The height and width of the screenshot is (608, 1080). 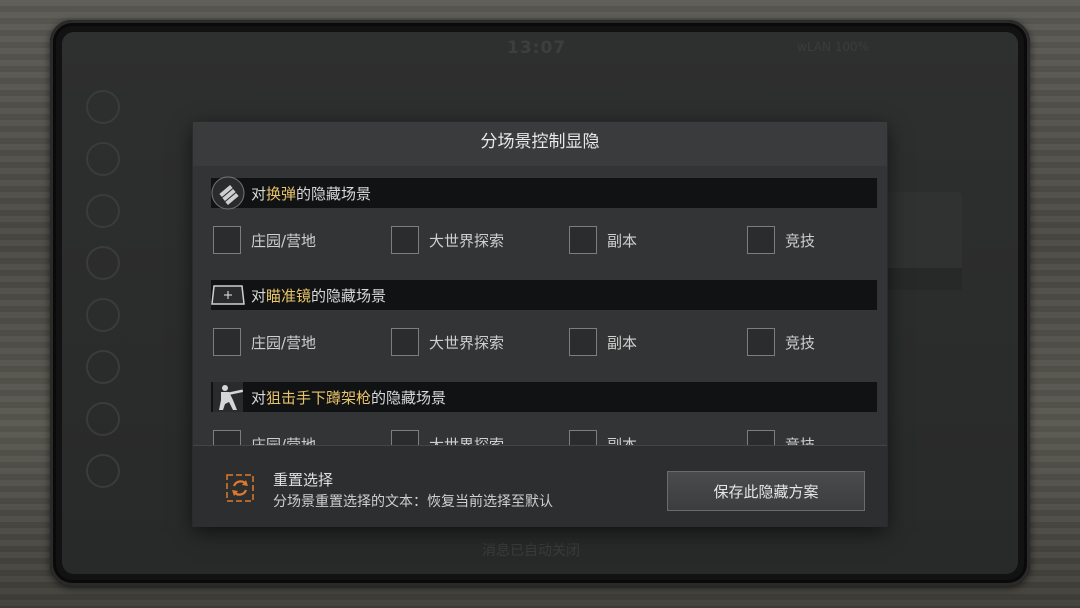 What do you see at coordinates (319, 397) in the screenshot?
I see `section-highlight: 狙击手下蹲架枪` at bounding box center [319, 397].